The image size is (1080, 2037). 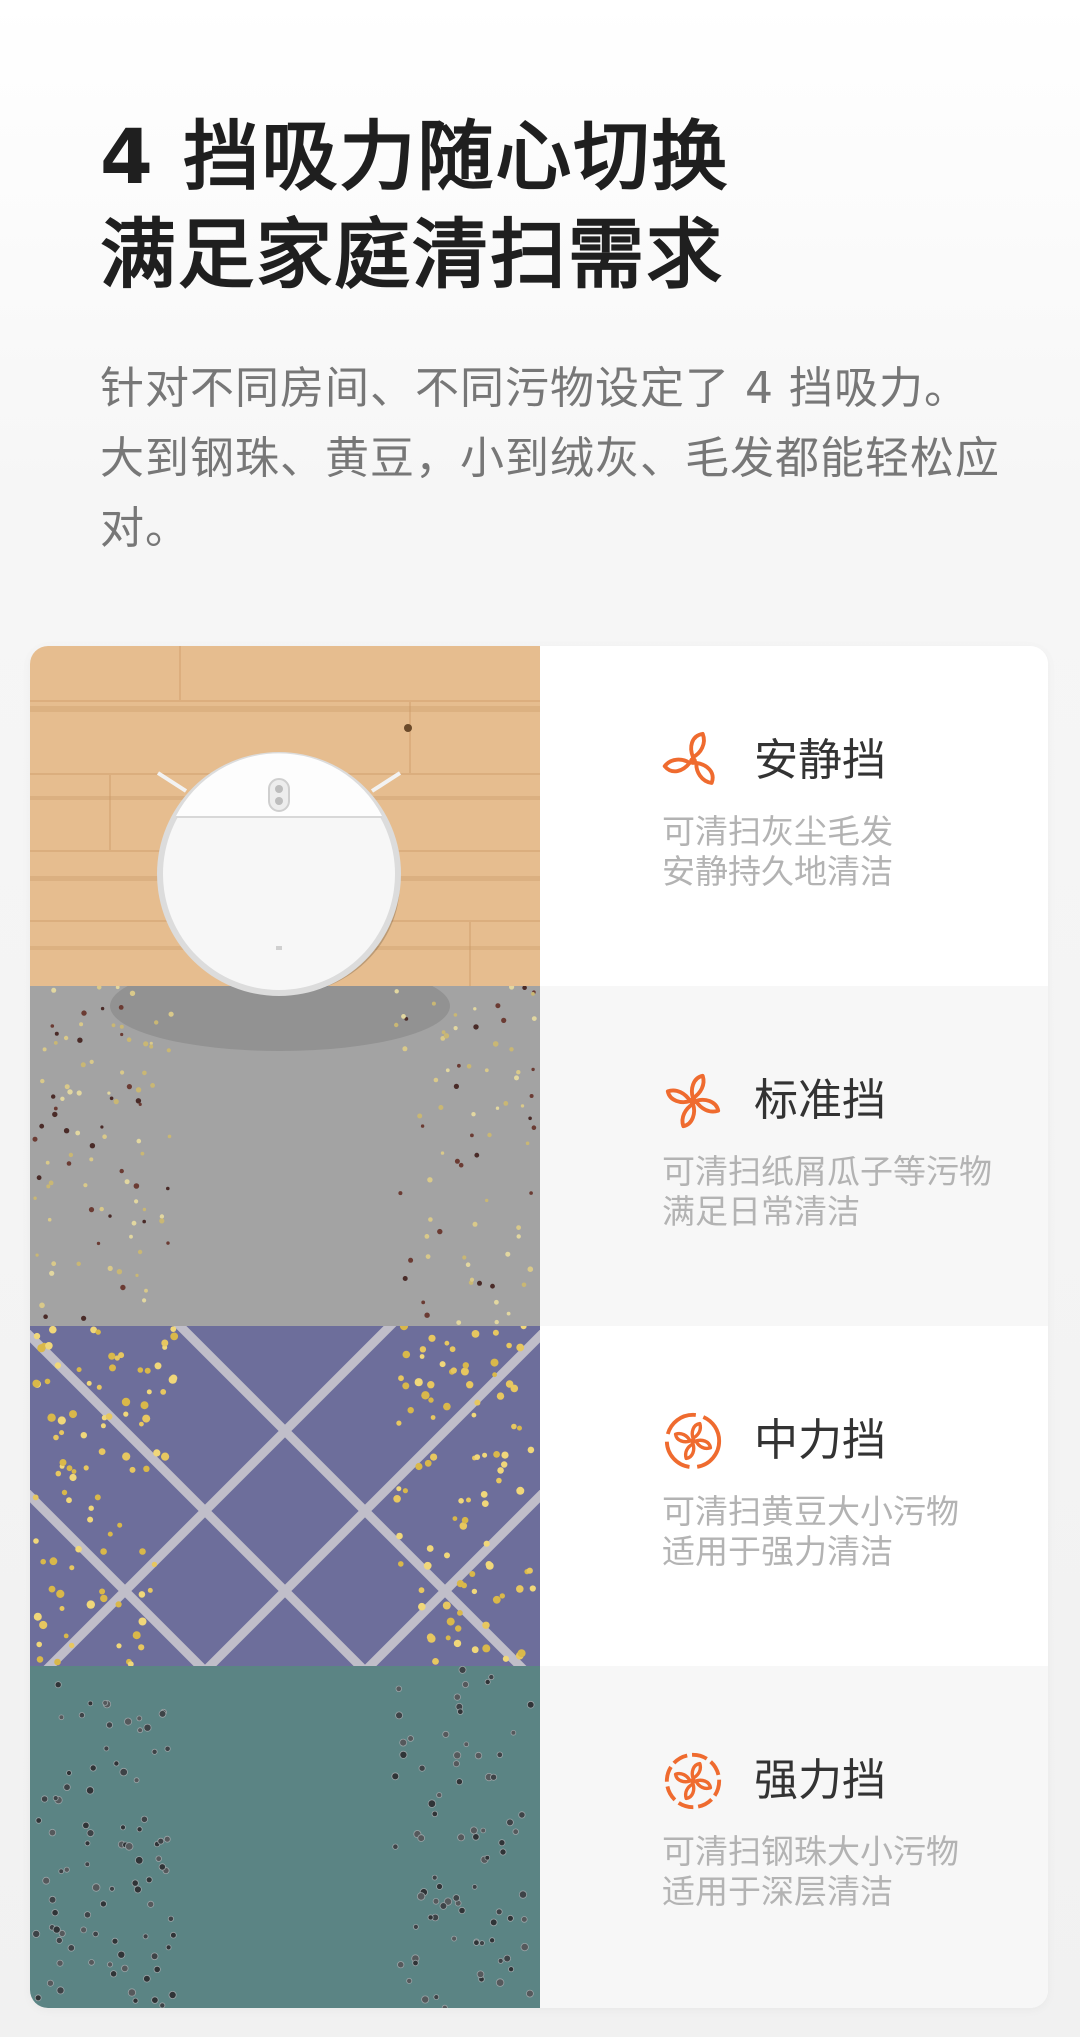 I want to click on mode-info-standard: 标准挡 可清扫纸屑瓜子等污物 满足日常清洁, so click(x=794, y=1156).